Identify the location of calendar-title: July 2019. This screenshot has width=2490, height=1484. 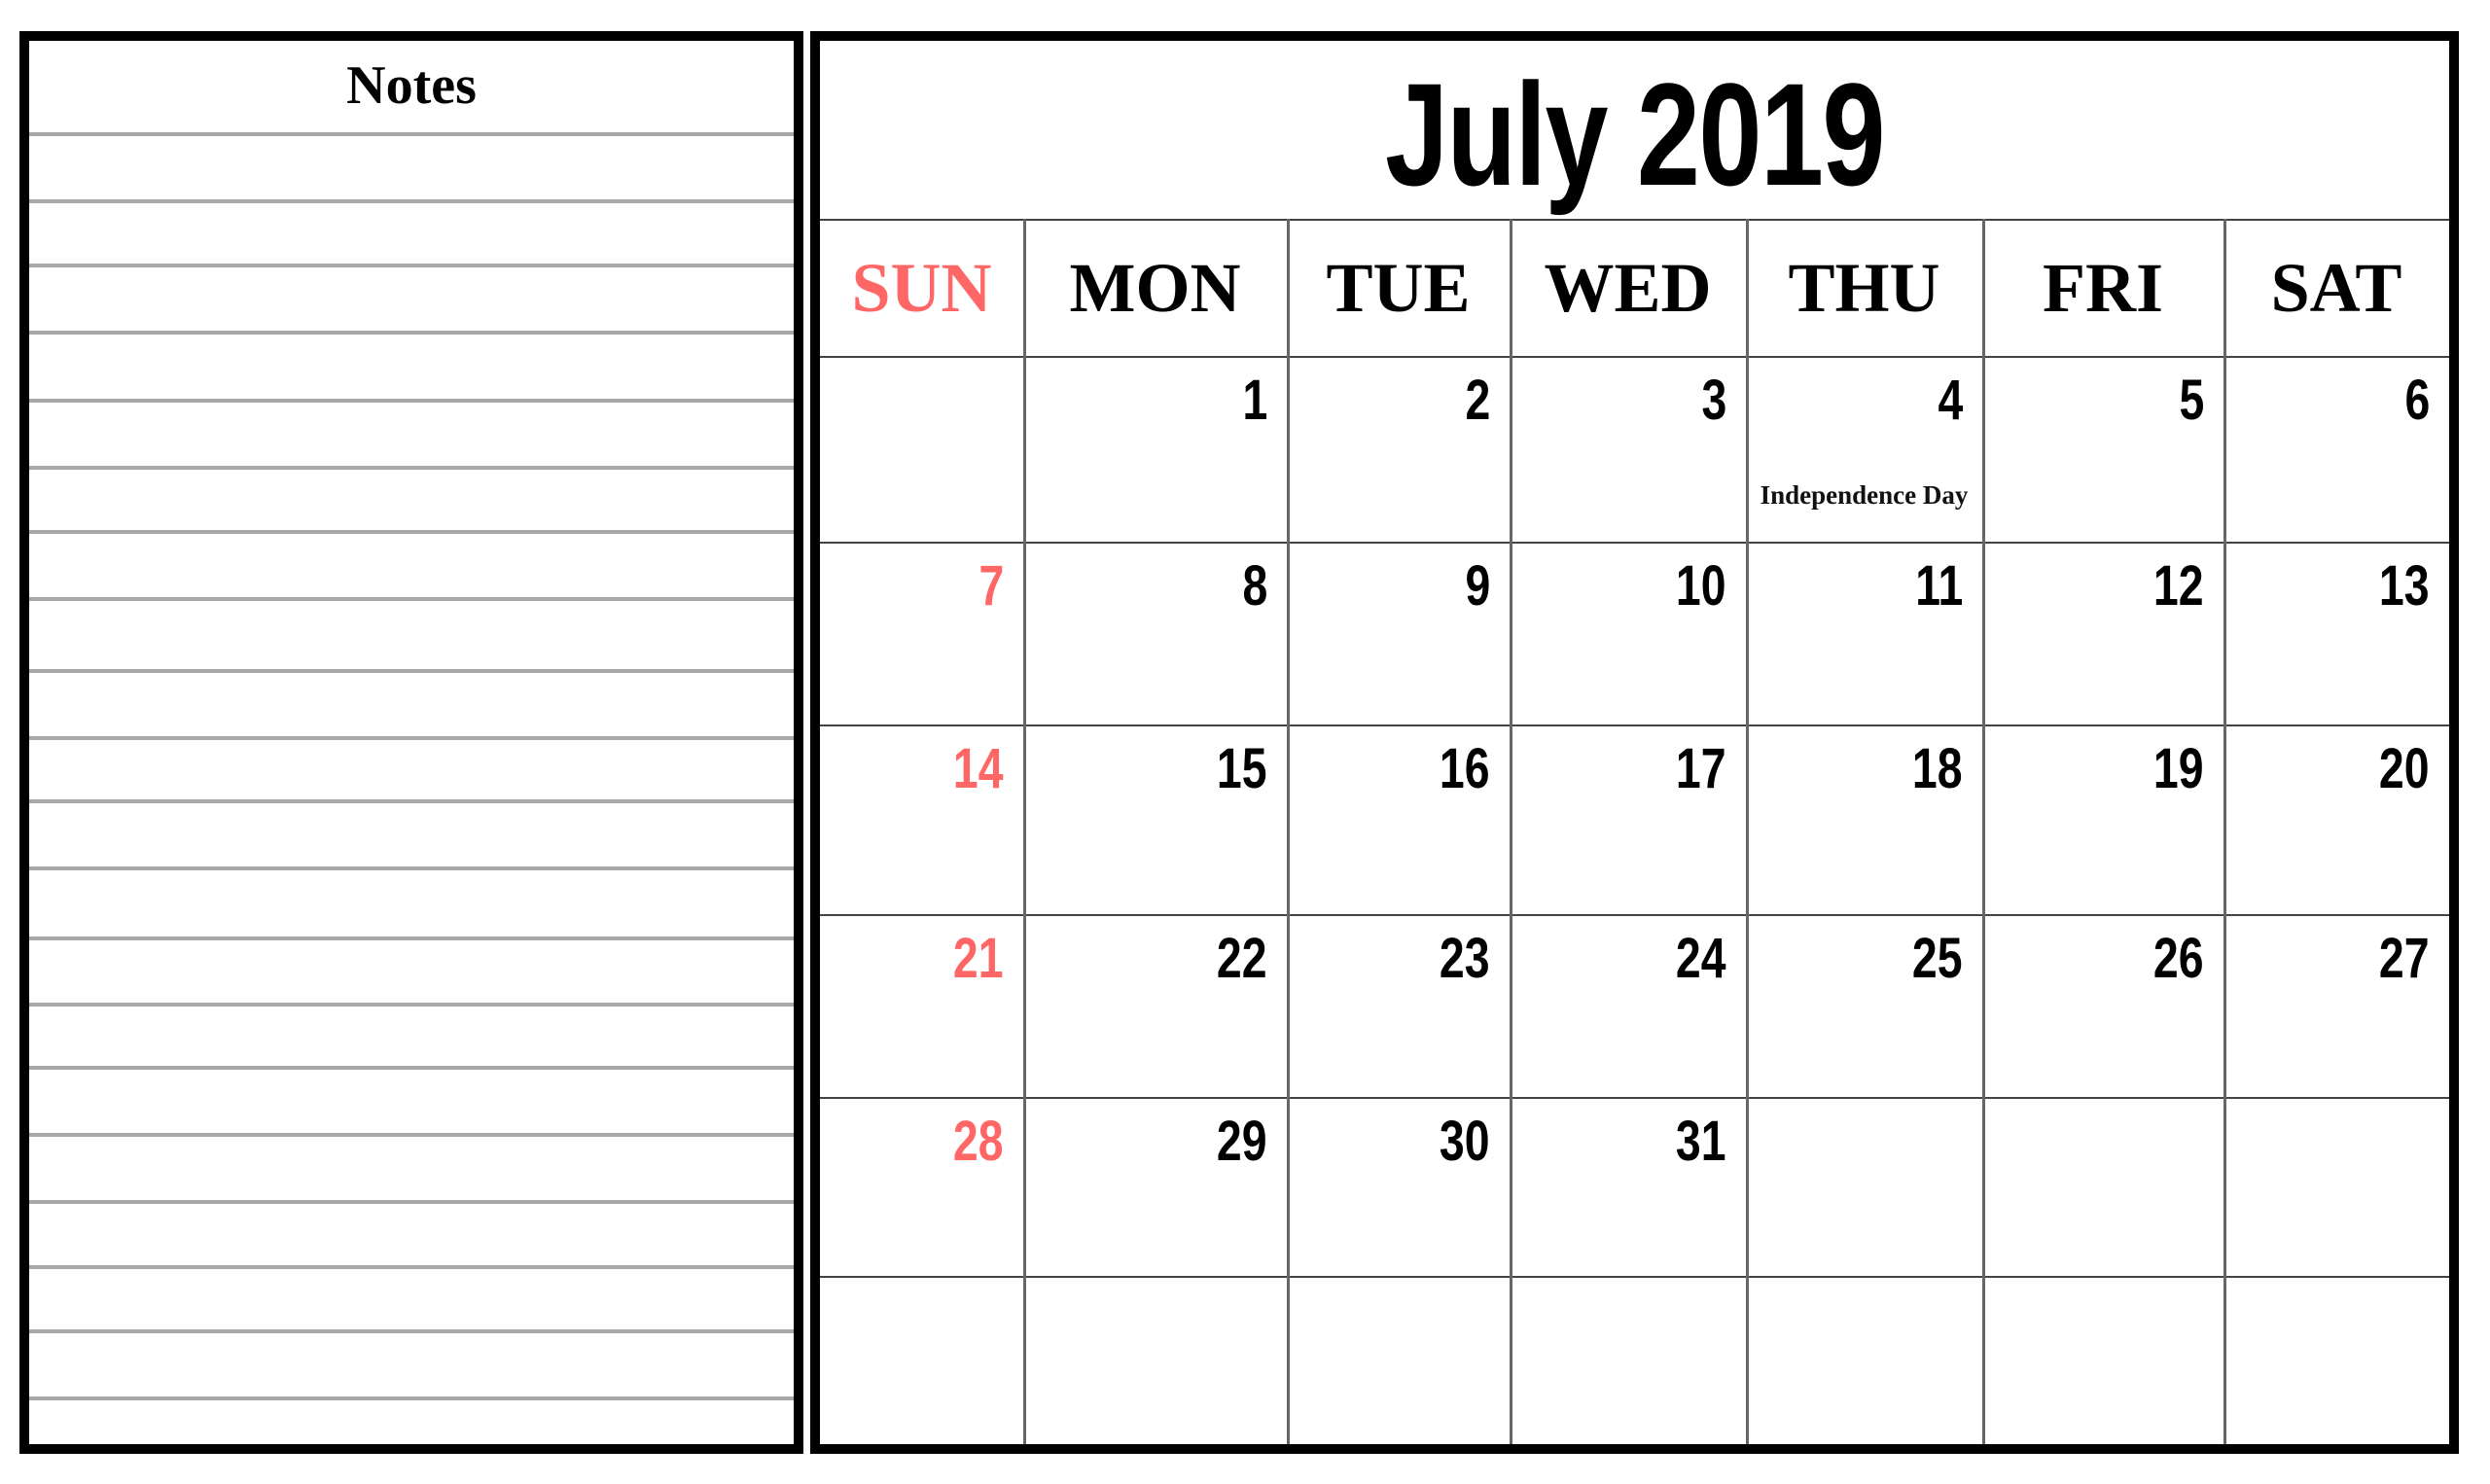
(1635, 135).